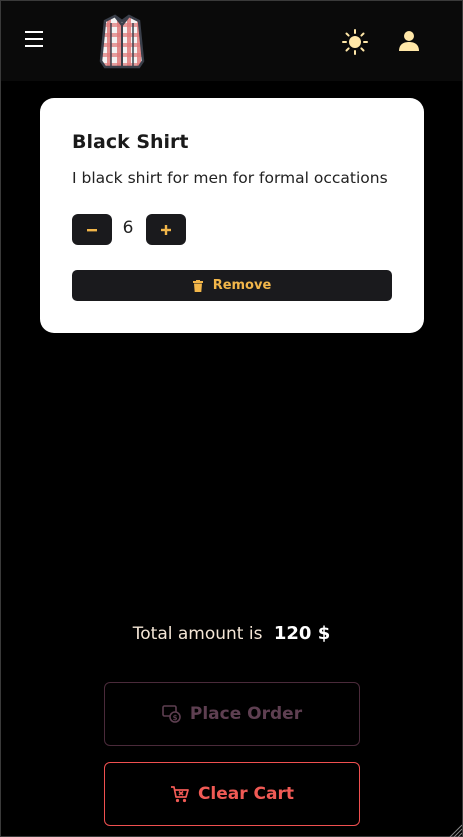  I want to click on plaid-shirt-logo-icon, so click(122, 42).